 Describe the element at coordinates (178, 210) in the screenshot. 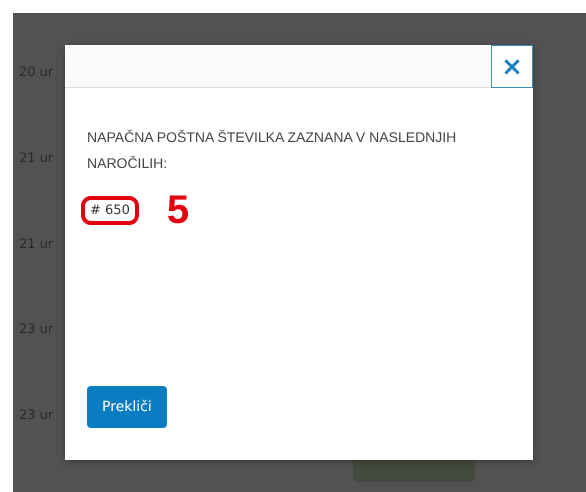

I see `annotation-number: 5` at that location.